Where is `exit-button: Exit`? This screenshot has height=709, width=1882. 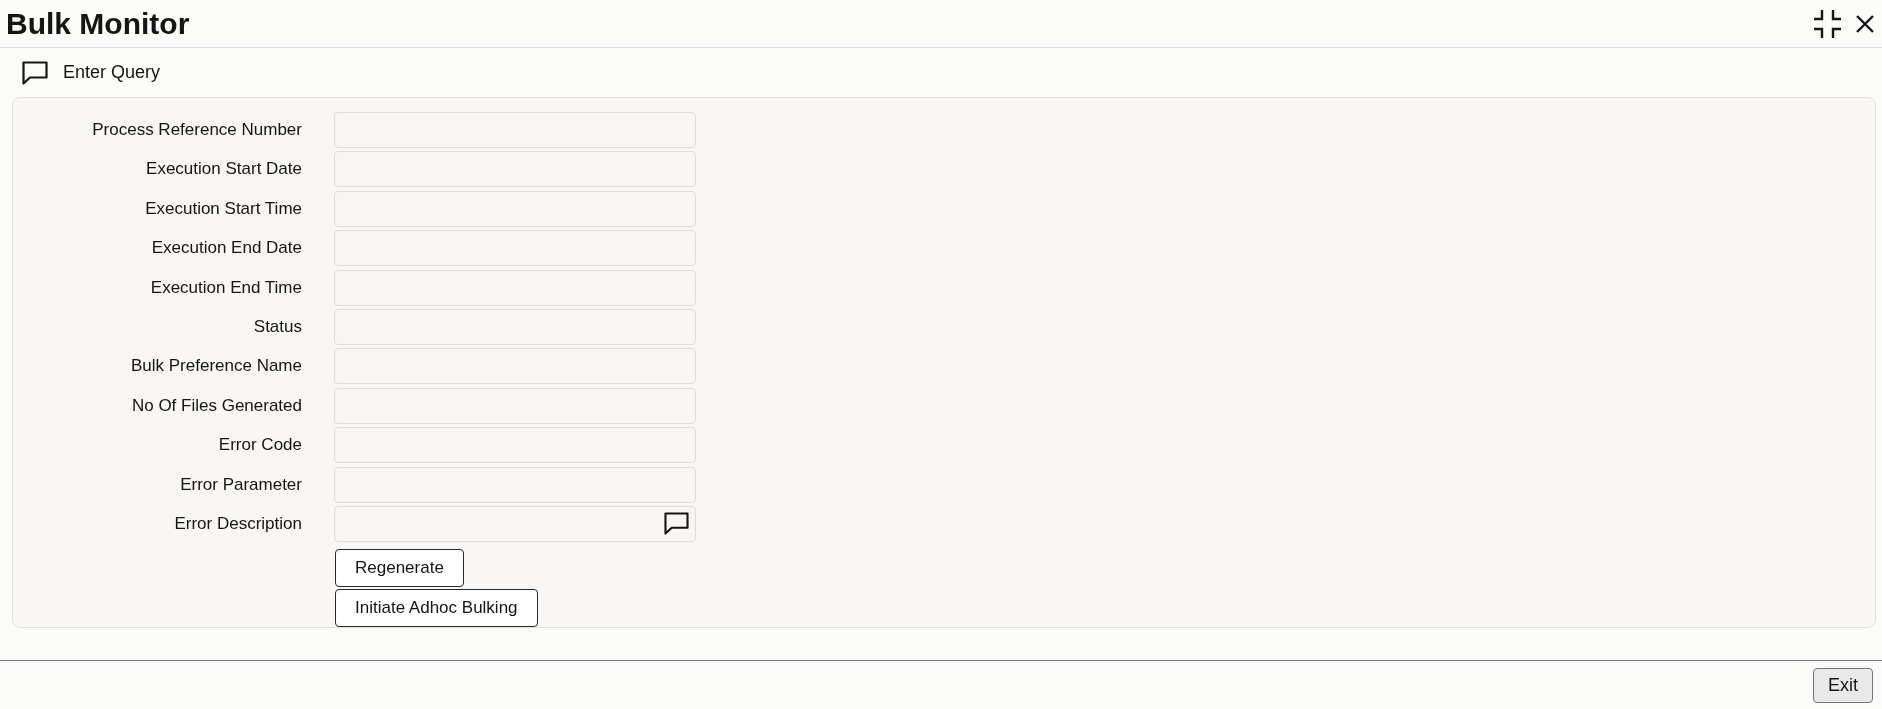
exit-button: Exit is located at coordinates (1843, 685).